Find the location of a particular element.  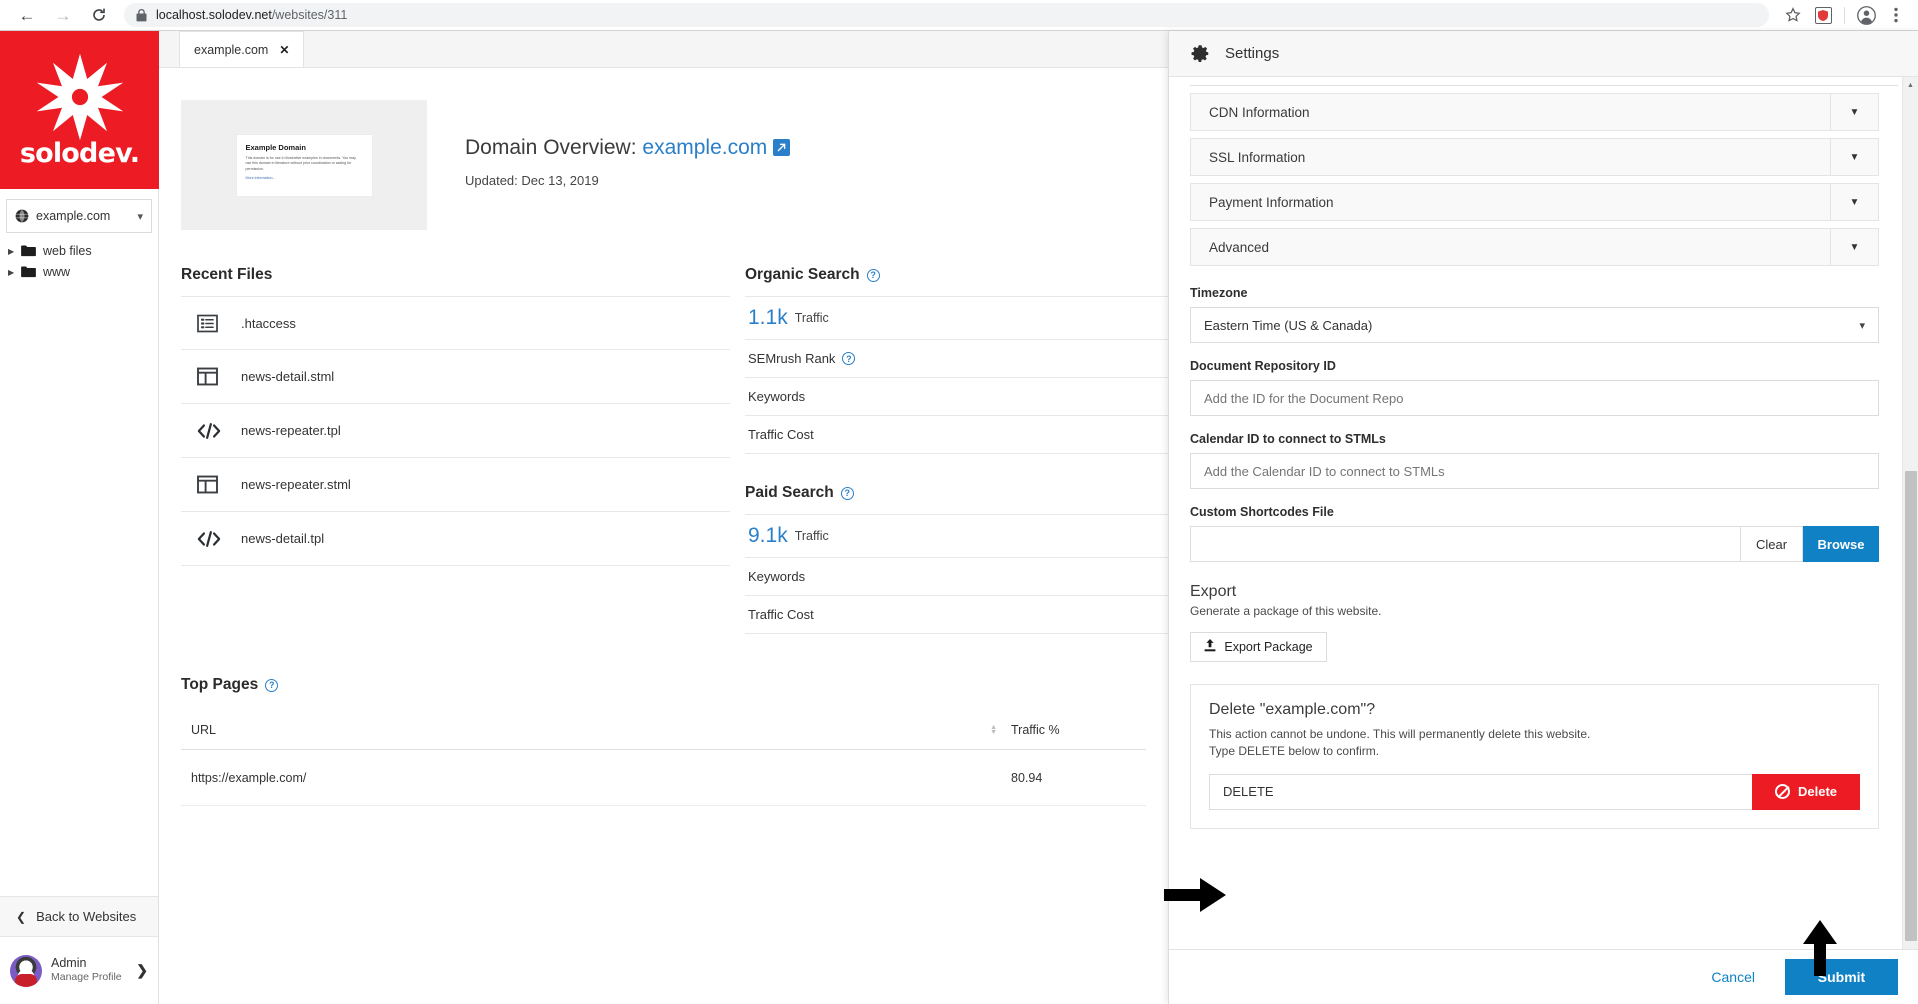

accordion-payment-information: Payment Information ▼ is located at coordinates (1534, 202).